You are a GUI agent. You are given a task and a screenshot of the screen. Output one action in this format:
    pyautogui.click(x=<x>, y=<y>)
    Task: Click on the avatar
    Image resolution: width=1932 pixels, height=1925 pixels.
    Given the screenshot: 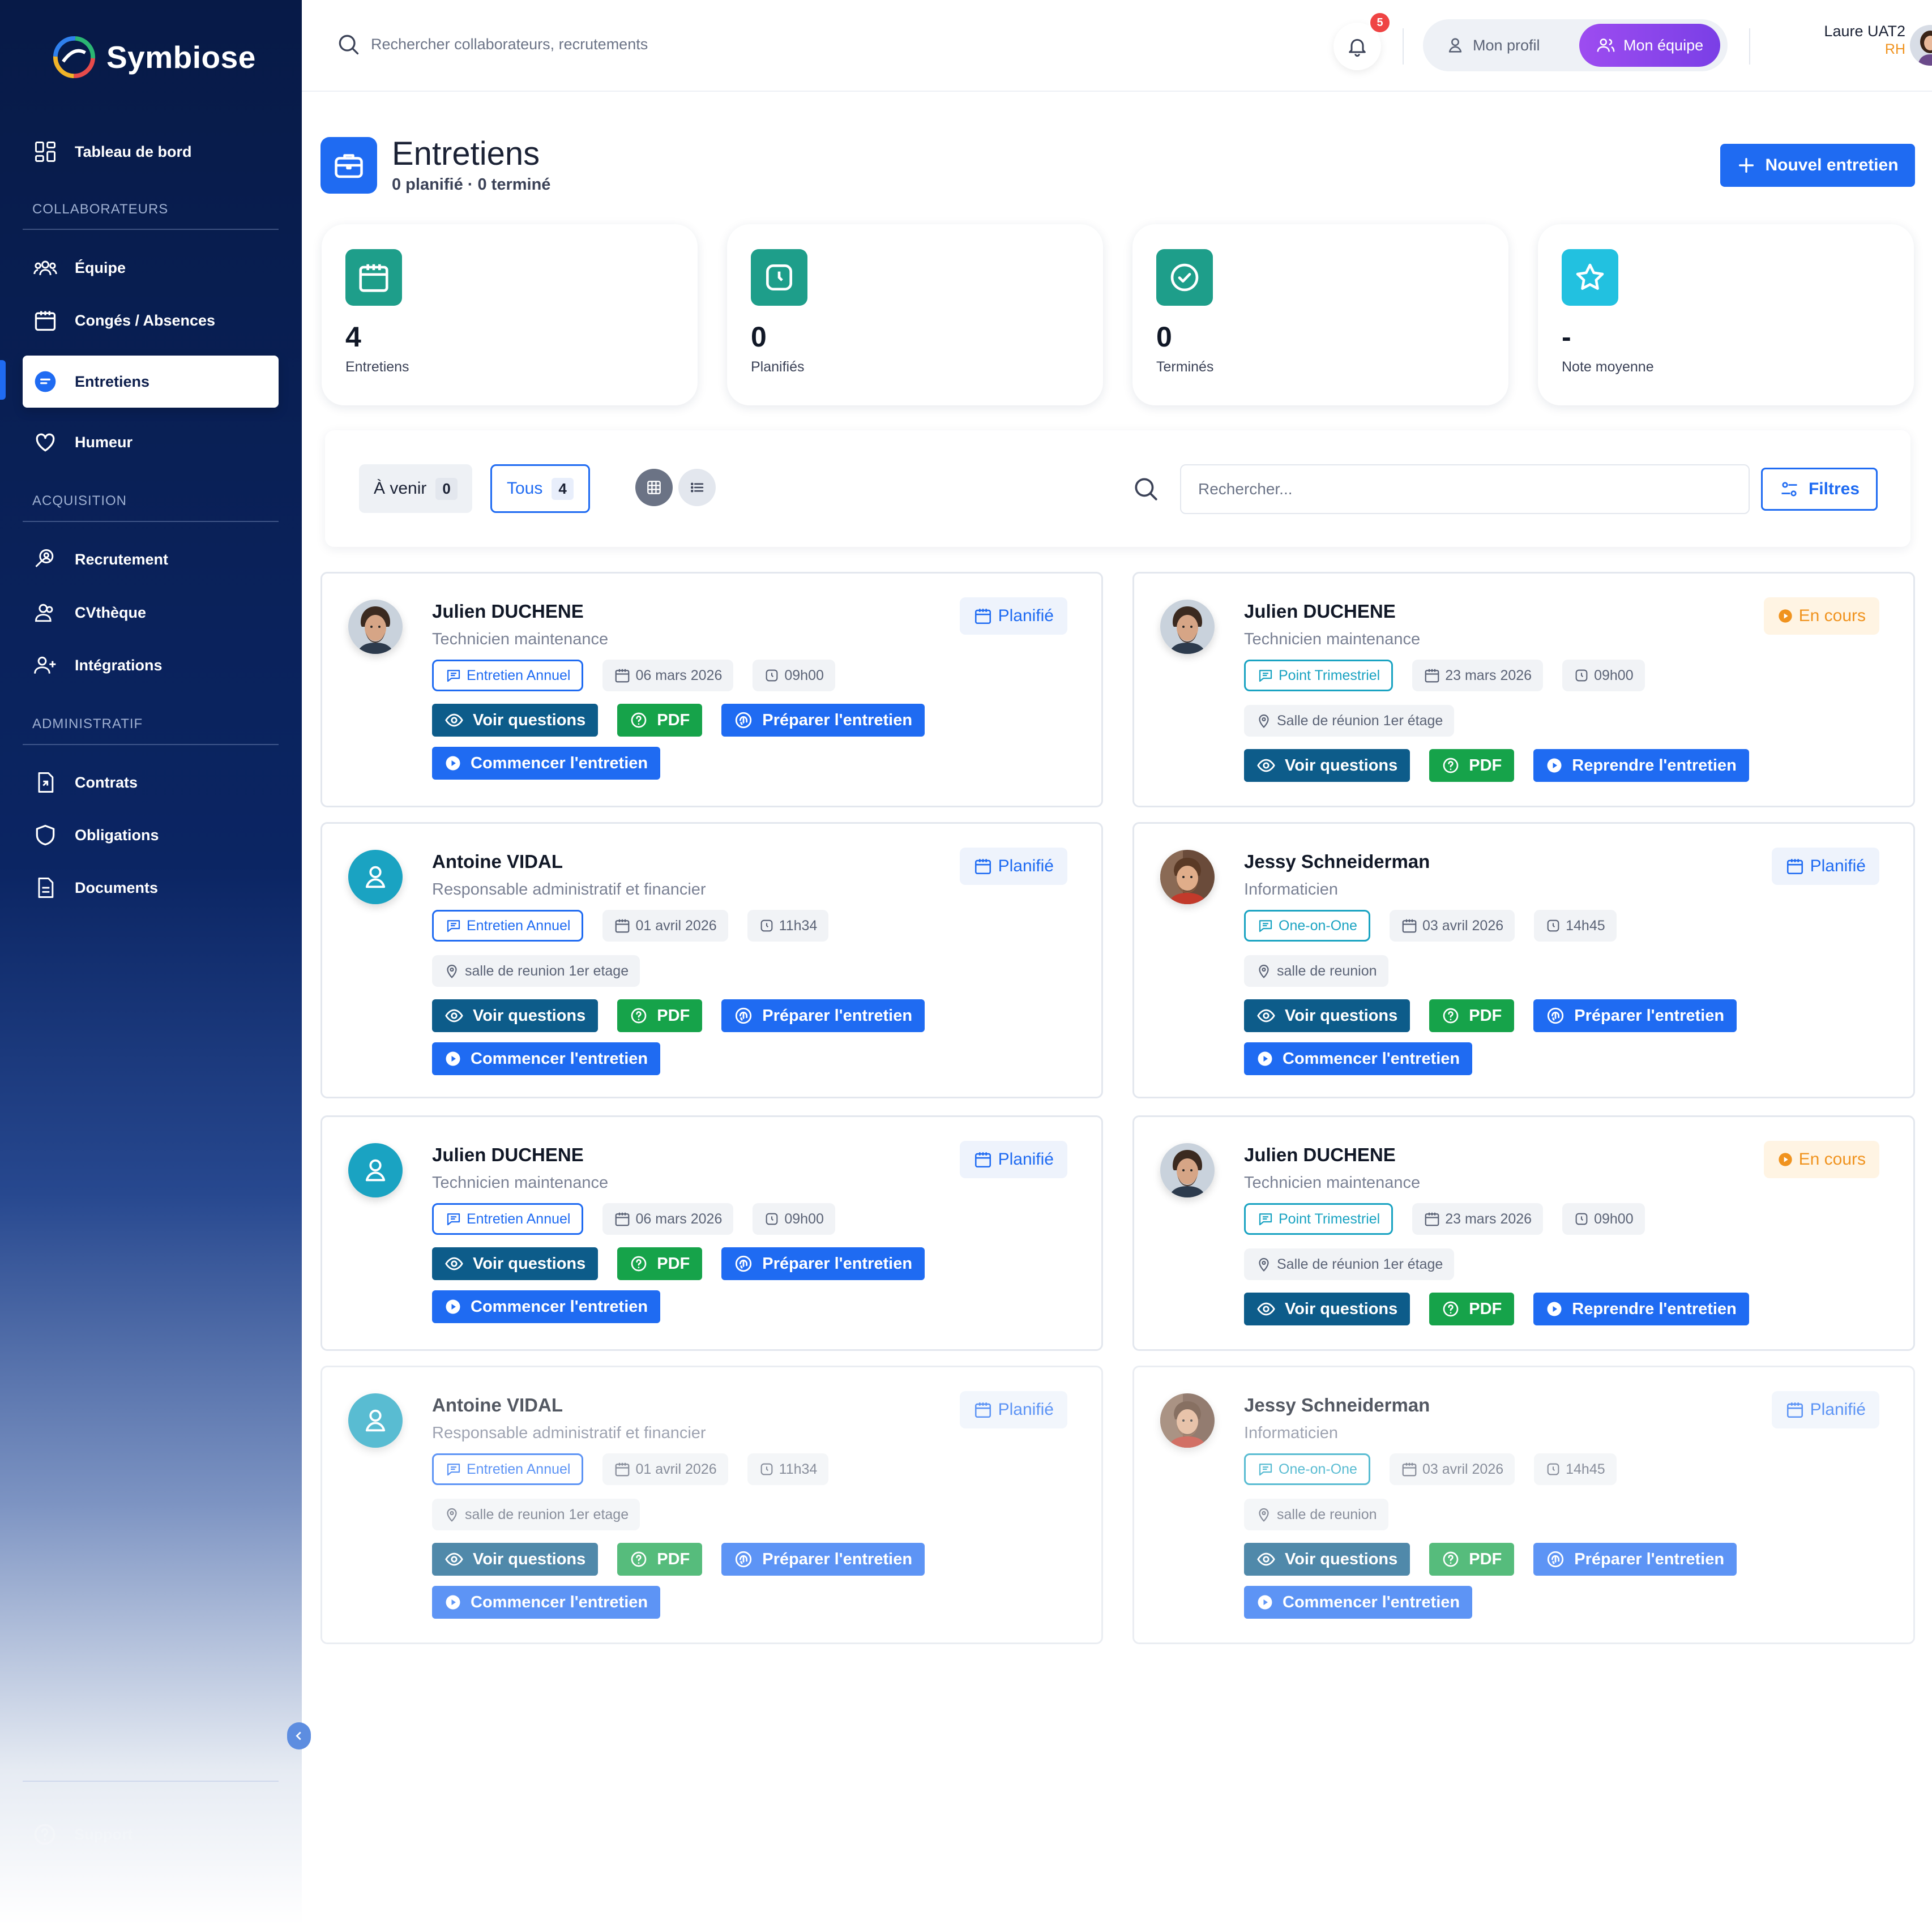 What is the action you would take?
    pyautogui.click(x=1921, y=45)
    